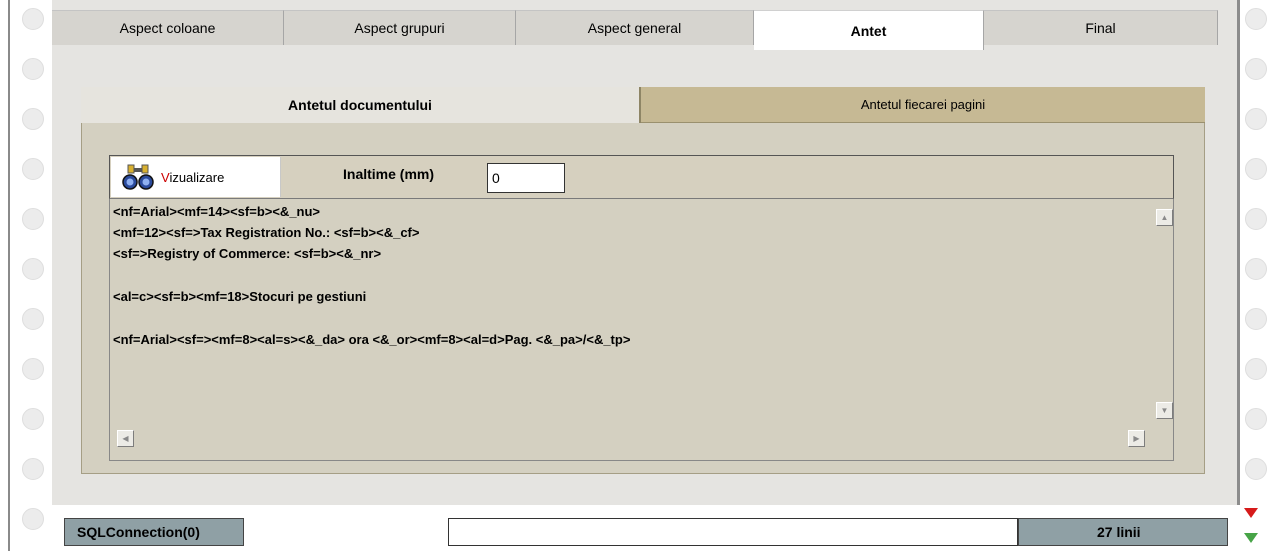 Image resolution: width=1267 pixels, height=551 pixels. I want to click on vizualizare-button: Vizualizare, so click(196, 177).